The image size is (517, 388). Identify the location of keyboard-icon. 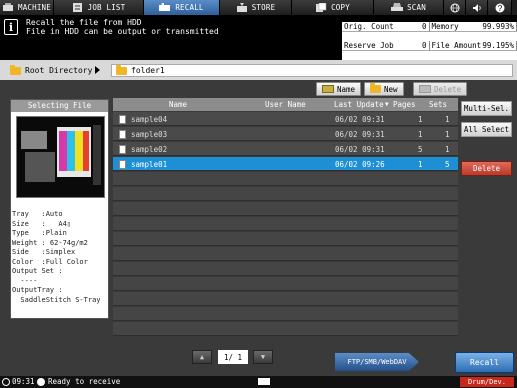
(264, 381).